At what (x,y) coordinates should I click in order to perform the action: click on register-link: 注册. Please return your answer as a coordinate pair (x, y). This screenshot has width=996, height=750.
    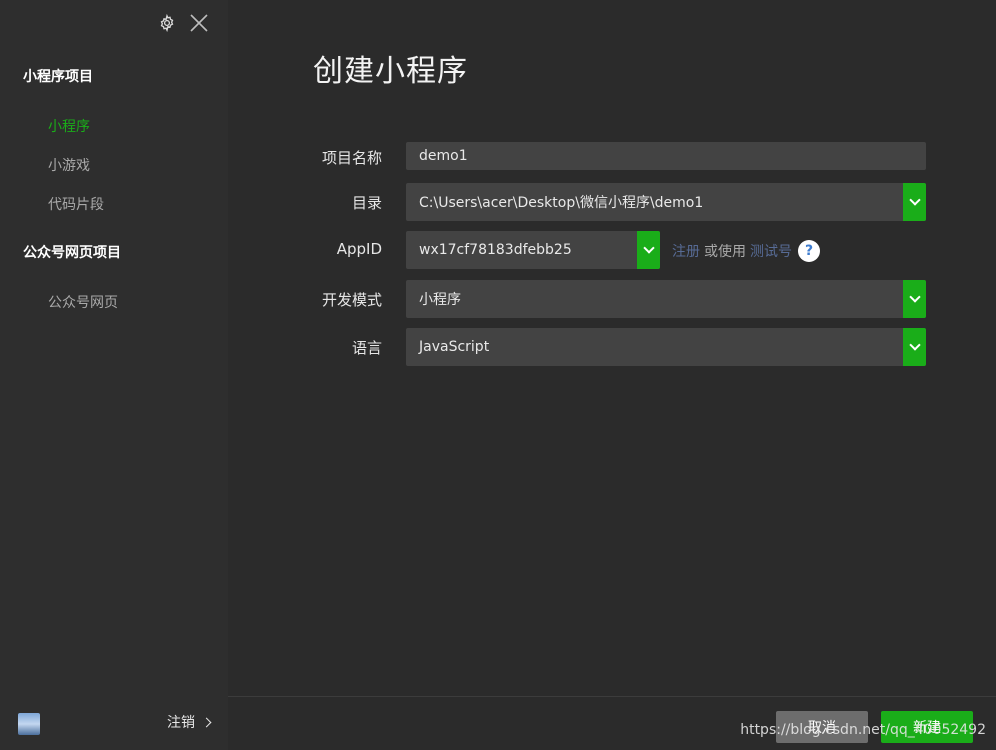
    Looking at the image, I should click on (686, 251).